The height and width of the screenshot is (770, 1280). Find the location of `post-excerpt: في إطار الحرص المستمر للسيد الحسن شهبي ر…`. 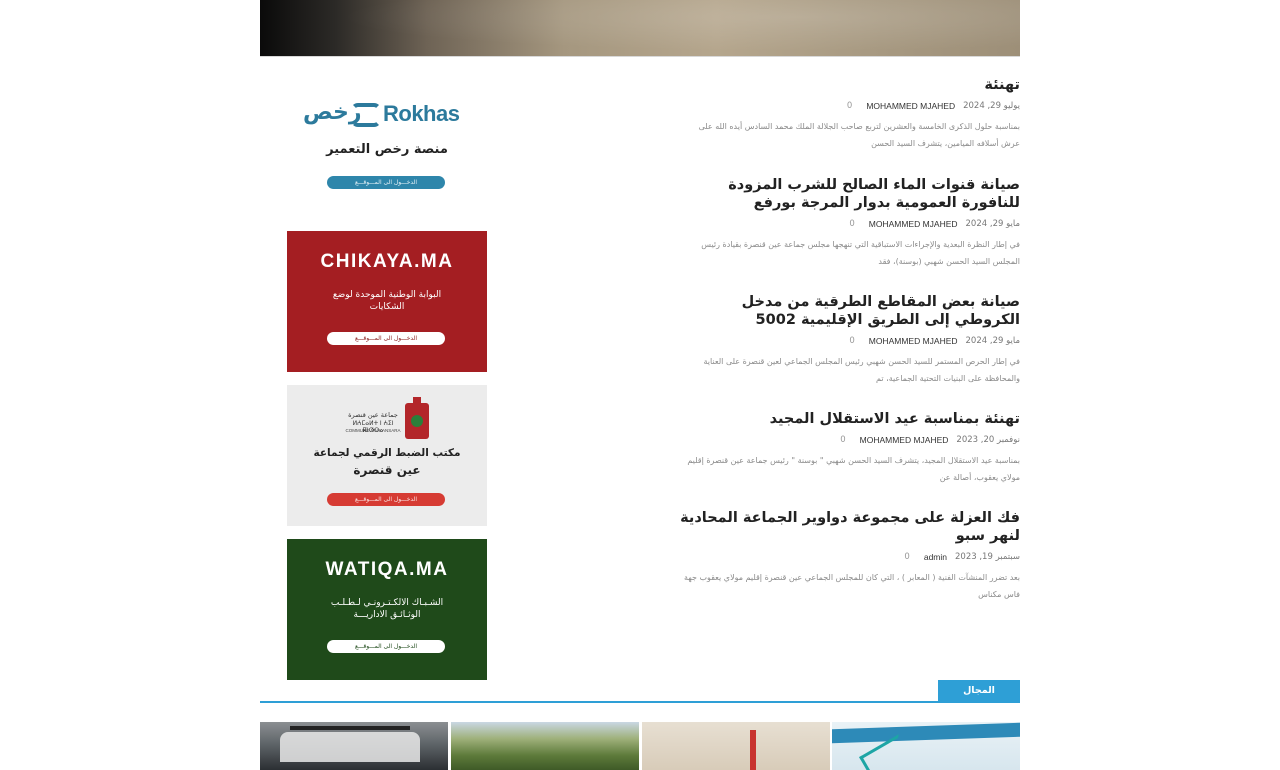

post-excerpt: في إطار الحرص المستمر للسيد الحسن شهبي ر… is located at coordinates (861, 370).